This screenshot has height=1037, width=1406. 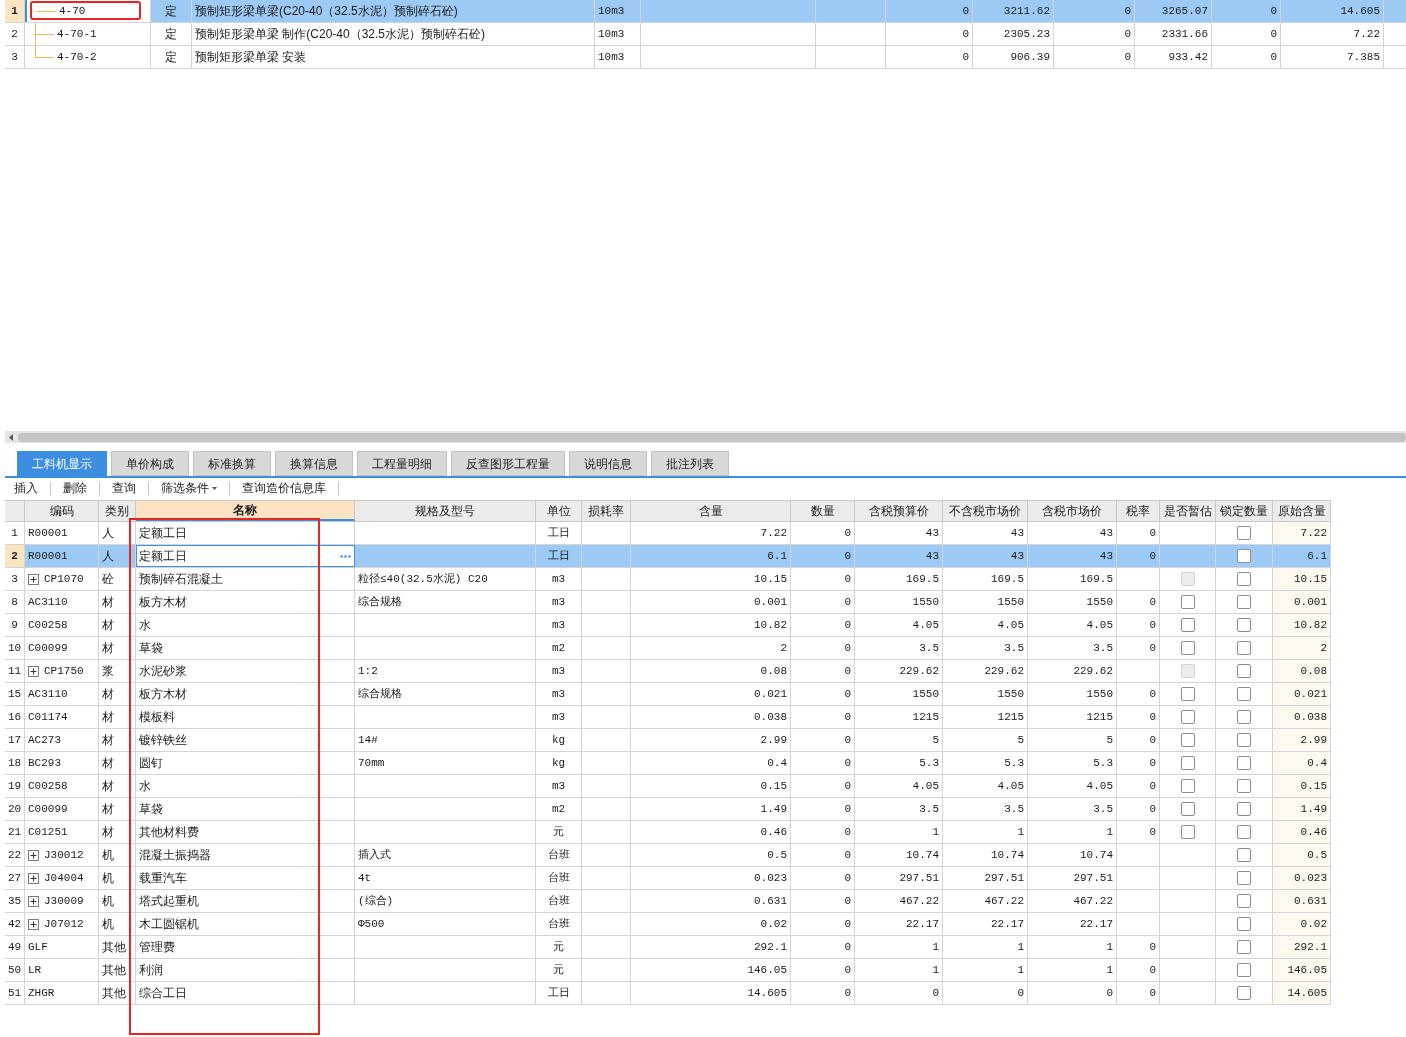 What do you see at coordinates (668, 694) in the screenshot?
I see `table-row: 15 AC3110 材 板方木材 综合规格 m3 0.021 0 1550 1550 1550 0 0.021` at bounding box center [668, 694].